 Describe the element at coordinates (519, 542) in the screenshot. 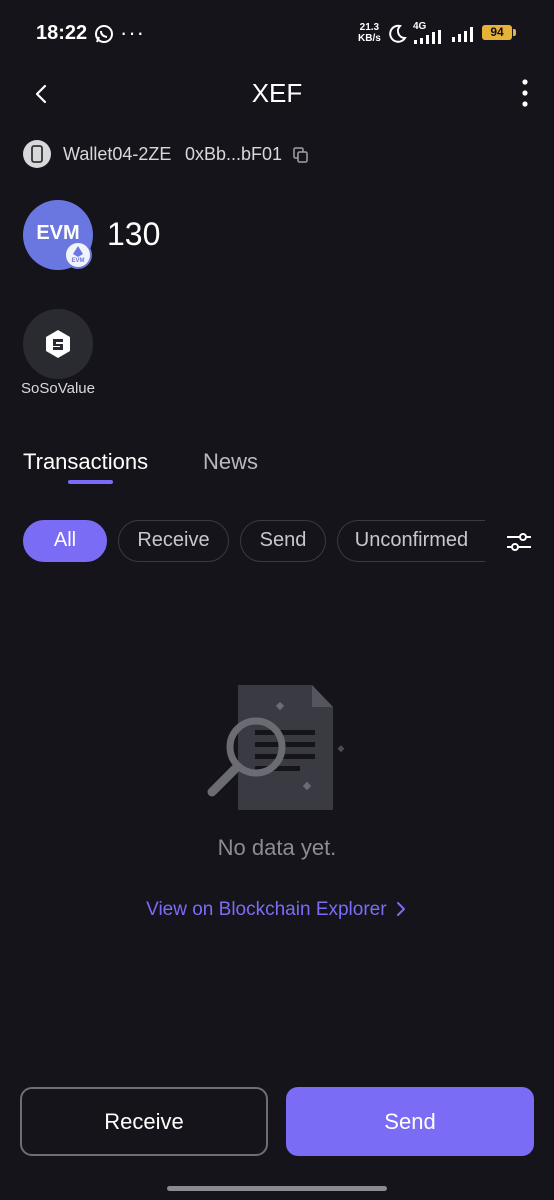

I see `filter-sliders-icon` at that location.